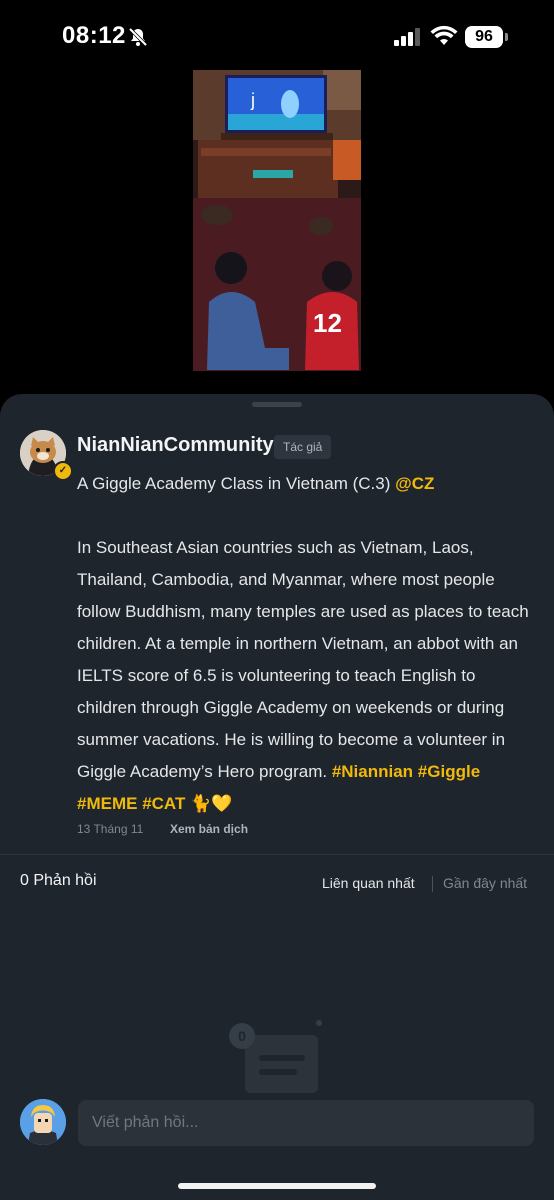 The image size is (554, 1200). Describe the element at coordinates (407, 37) in the screenshot. I see `signal-icon` at that location.